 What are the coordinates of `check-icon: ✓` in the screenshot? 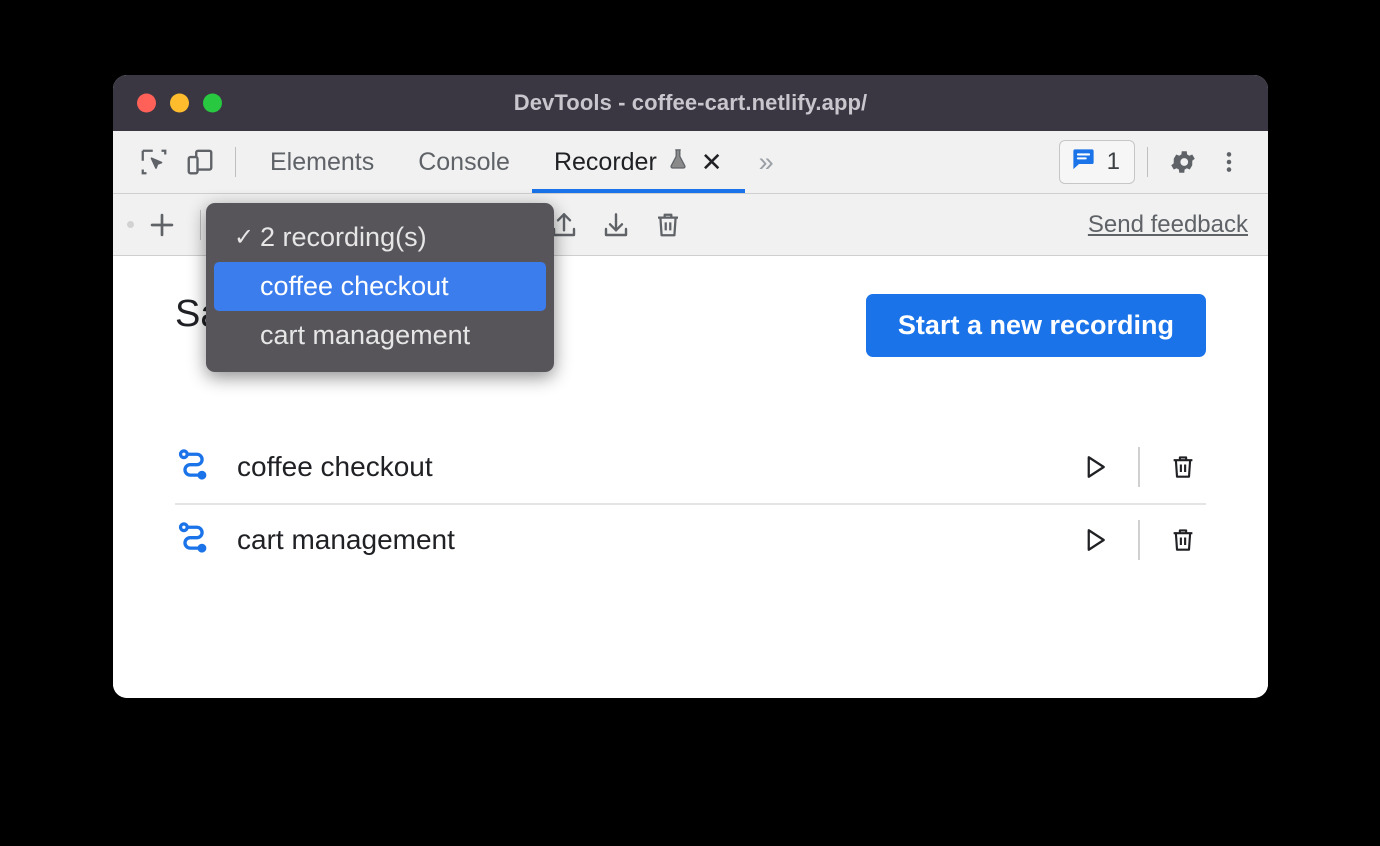 It's located at (244, 237).